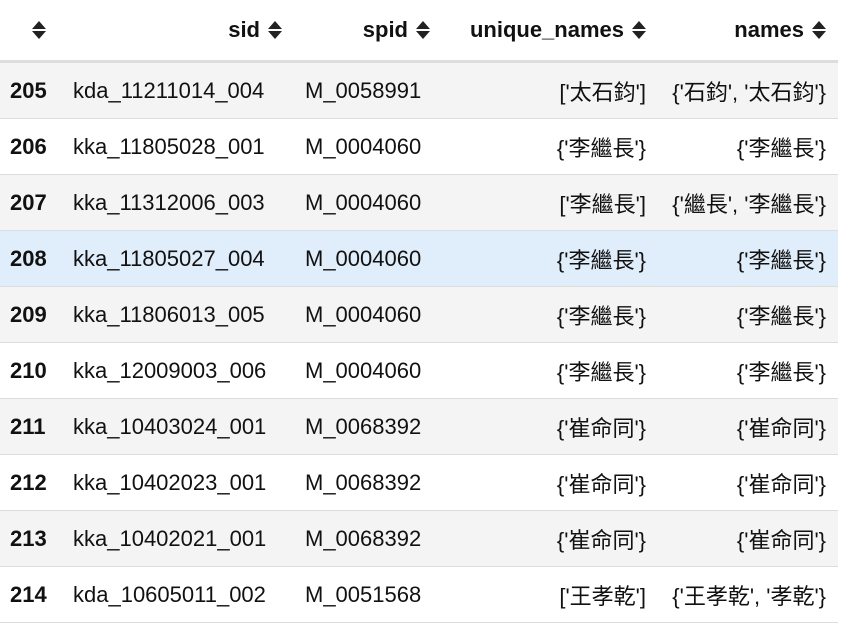  Describe the element at coordinates (28, 594) in the screenshot. I see `row-index: 214` at that location.